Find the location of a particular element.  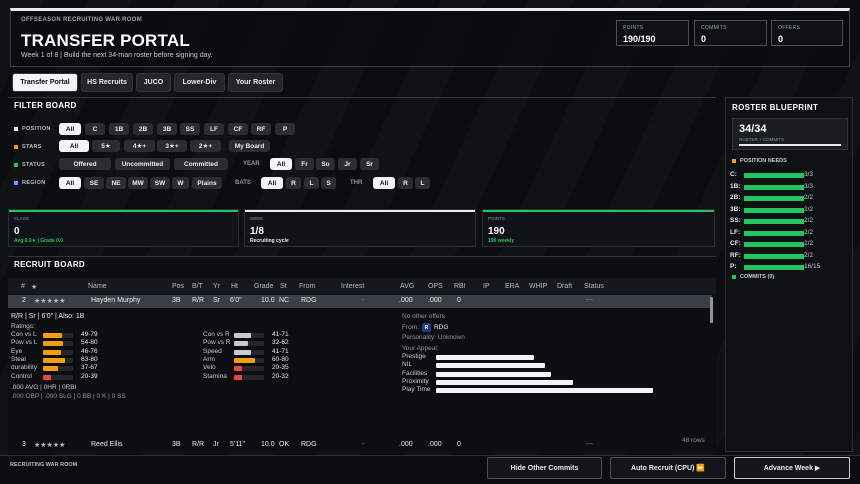

rating-label: Steal is located at coordinates (18, 359).